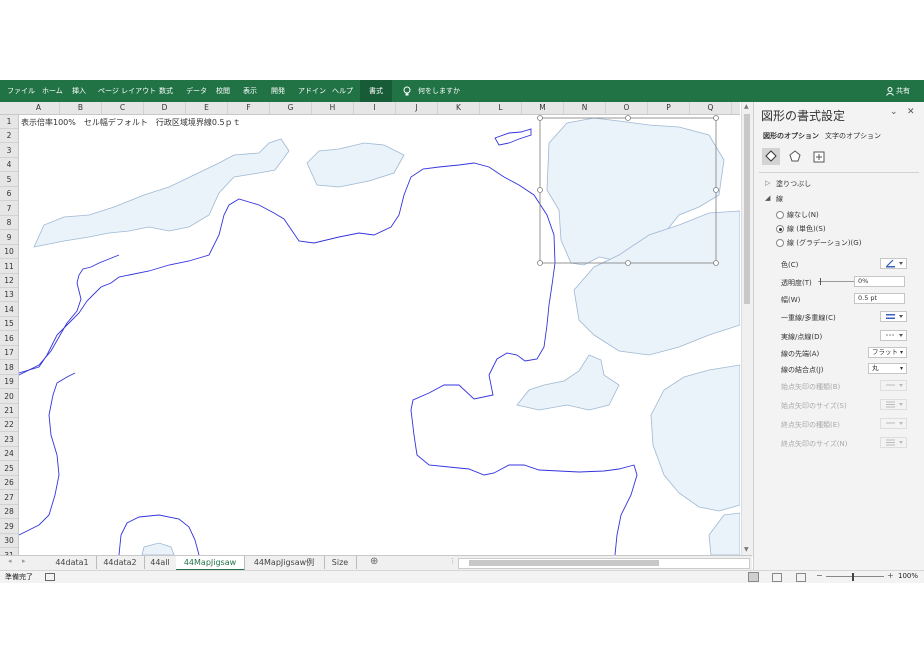  Describe the element at coordinates (52, 91) in the screenshot. I see `tab-home: ホーム` at that location.